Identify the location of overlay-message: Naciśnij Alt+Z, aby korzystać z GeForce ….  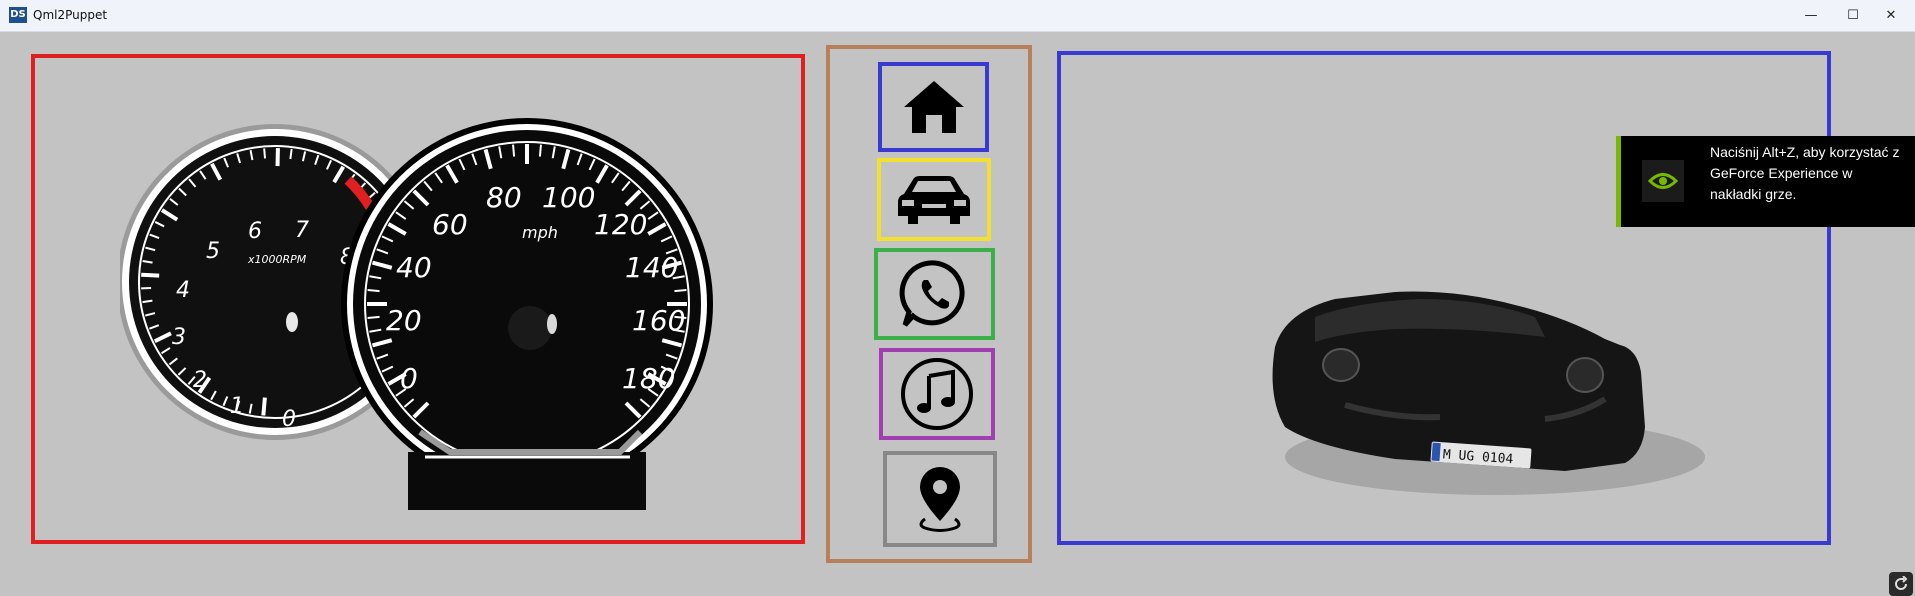
(1805, 173).